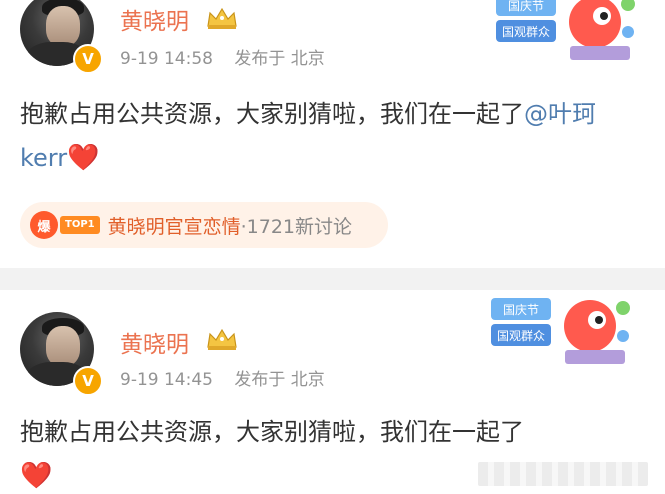 This screenshot has width=665, height=494. I want to click on post-date: 9-19 14:45, so click(166, 380).